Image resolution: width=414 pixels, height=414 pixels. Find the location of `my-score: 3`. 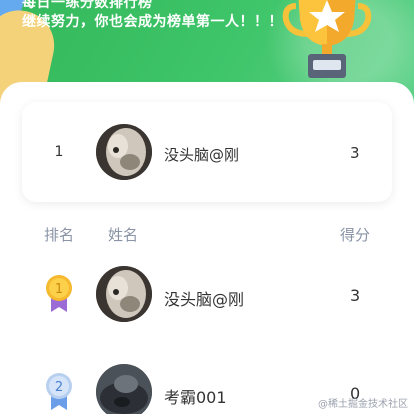

my-score: 3 is located at coordinates (355, 153).